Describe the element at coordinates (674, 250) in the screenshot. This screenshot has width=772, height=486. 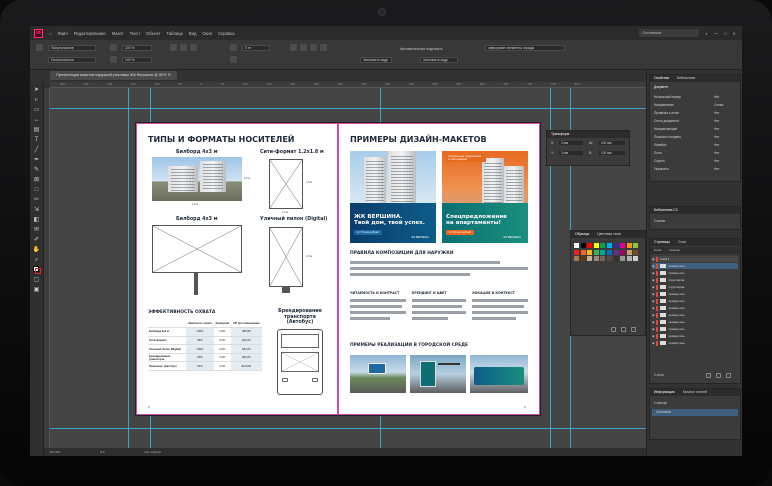
I see `subtab-links: Ссылки` at that location.